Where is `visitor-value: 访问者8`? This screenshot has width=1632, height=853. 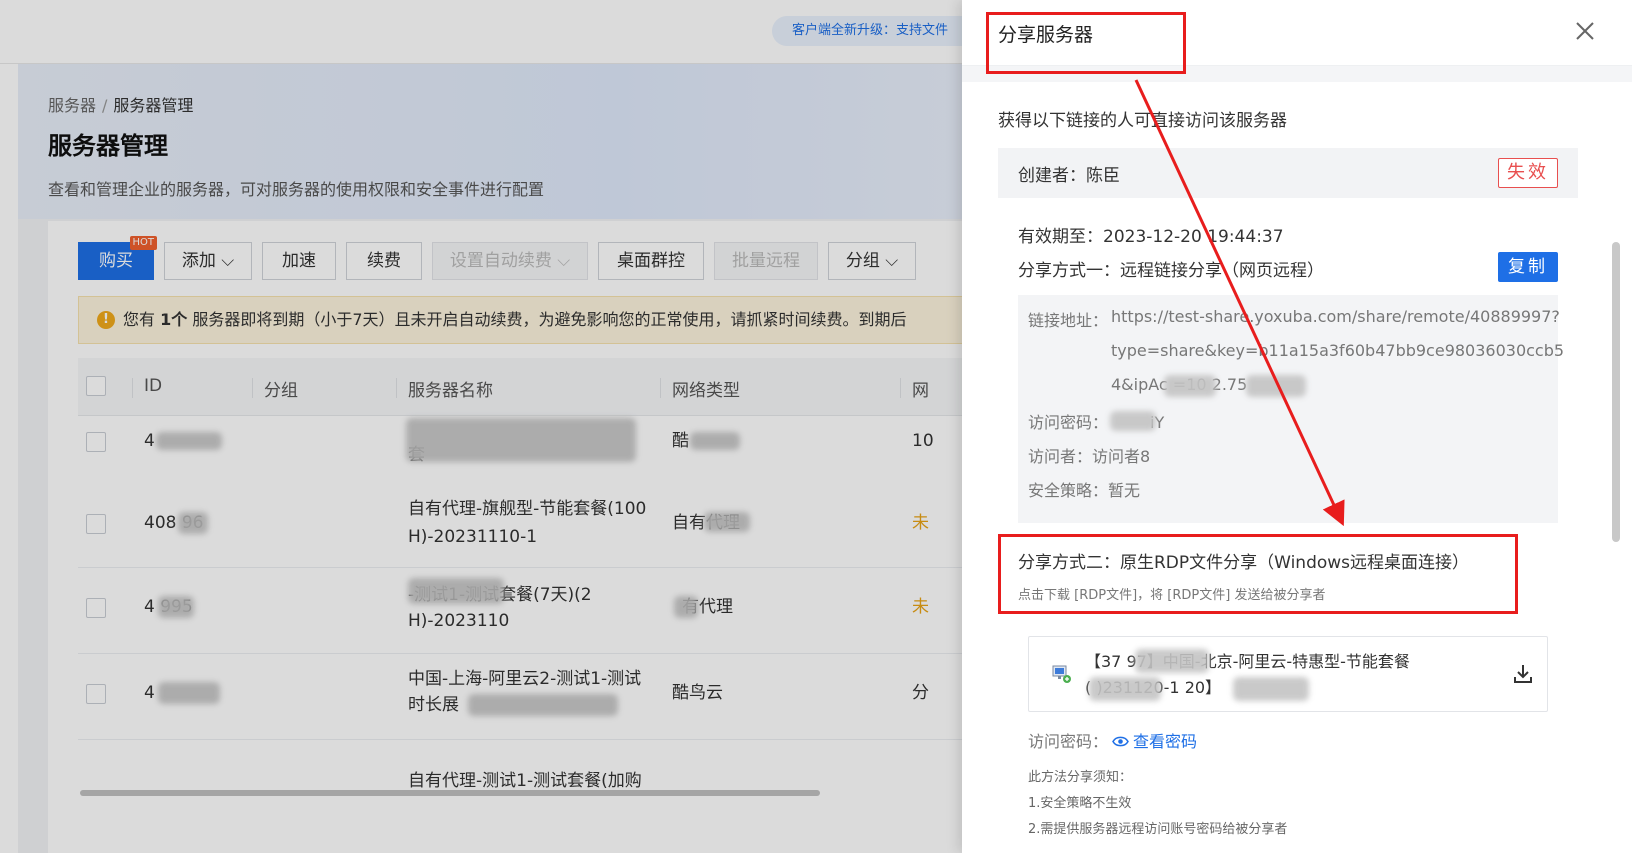 visitor-value: 访问者8 is located at coordinates (1121, 456).